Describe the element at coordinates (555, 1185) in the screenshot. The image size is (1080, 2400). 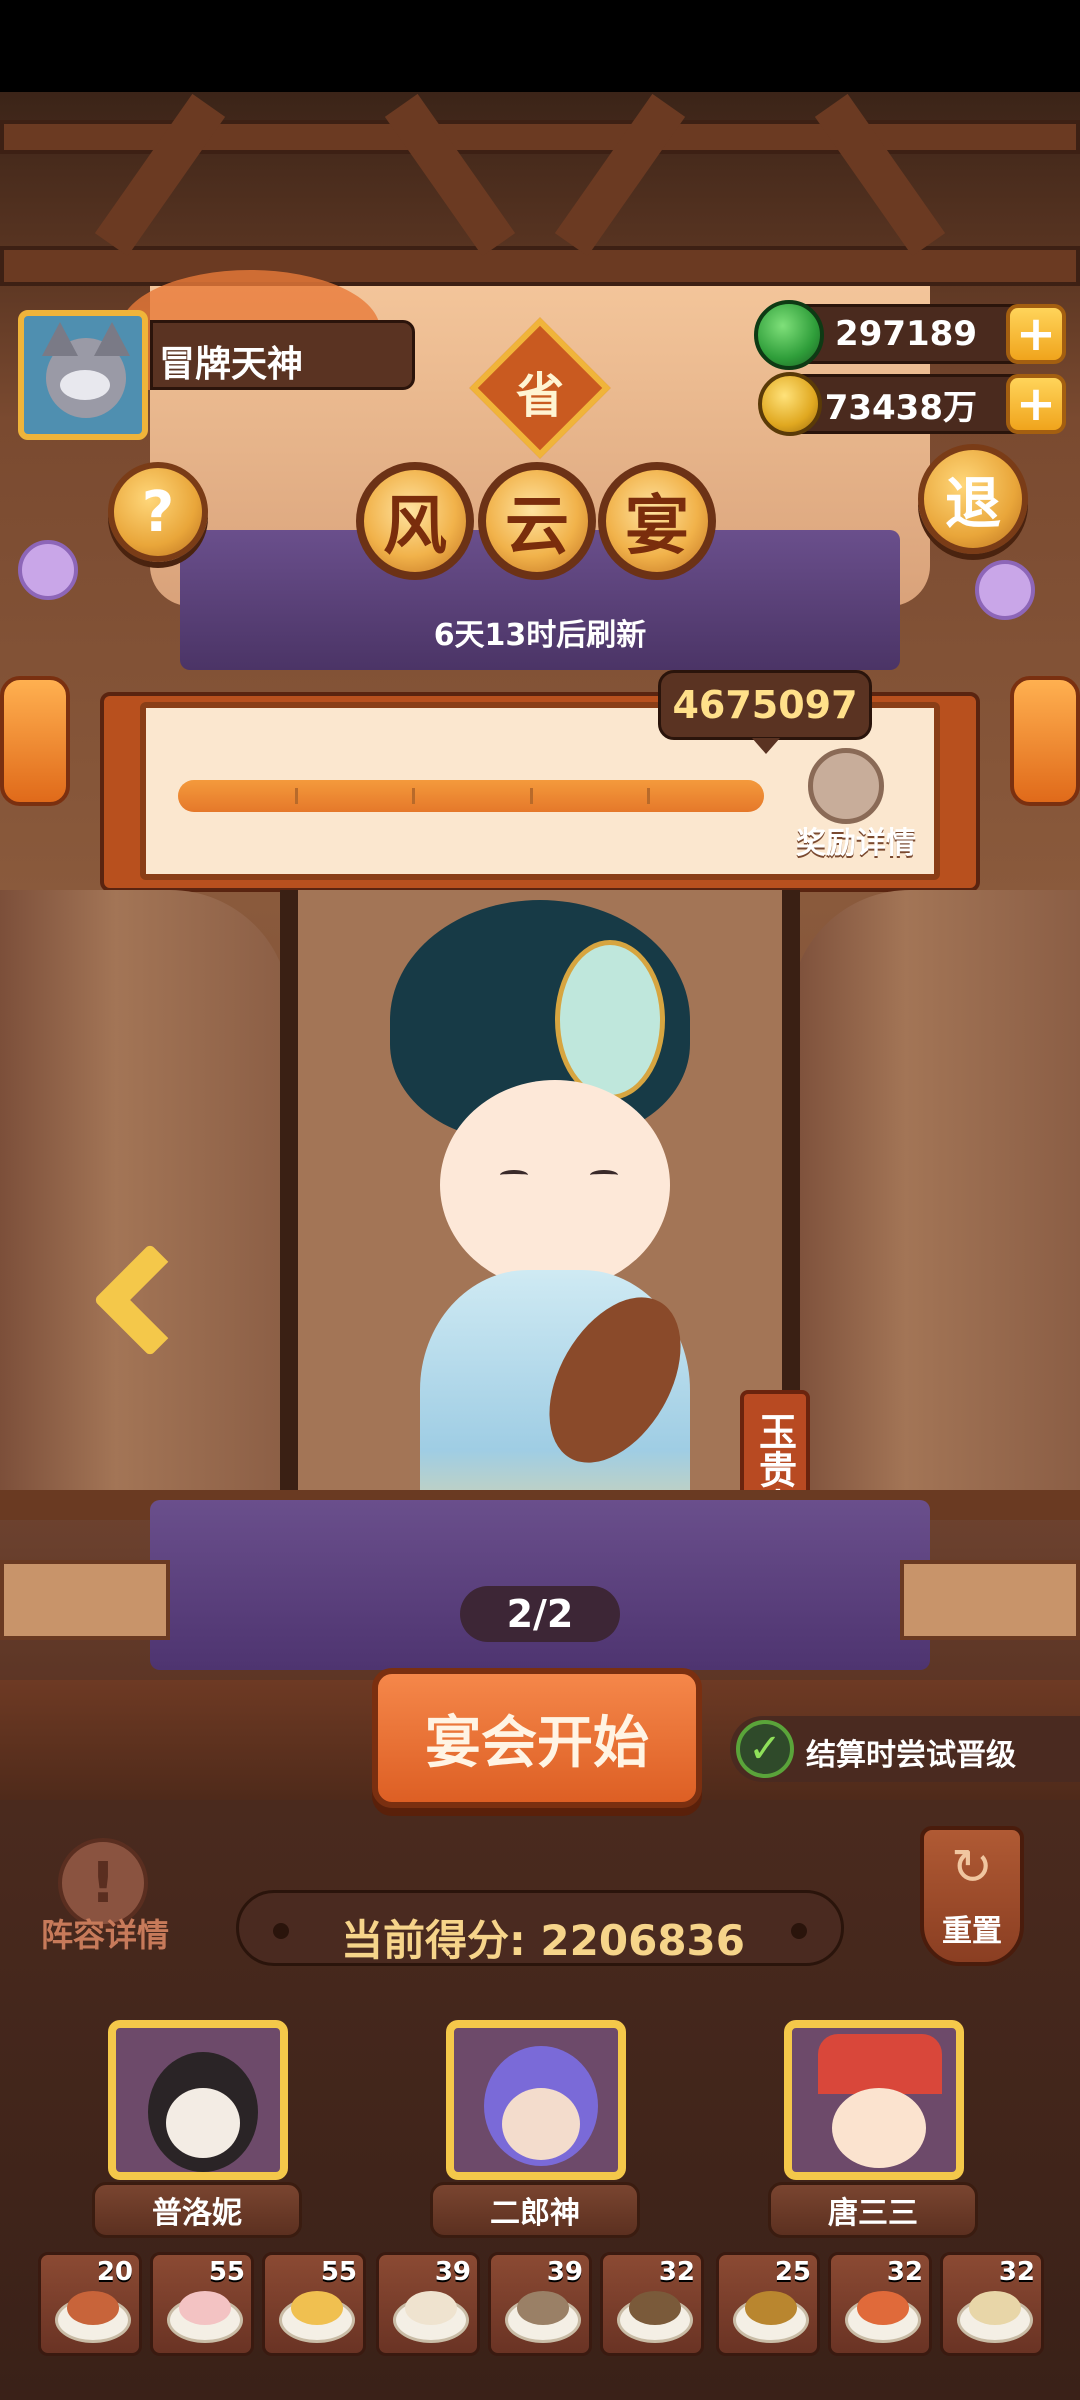
I see `character-face` at that location.